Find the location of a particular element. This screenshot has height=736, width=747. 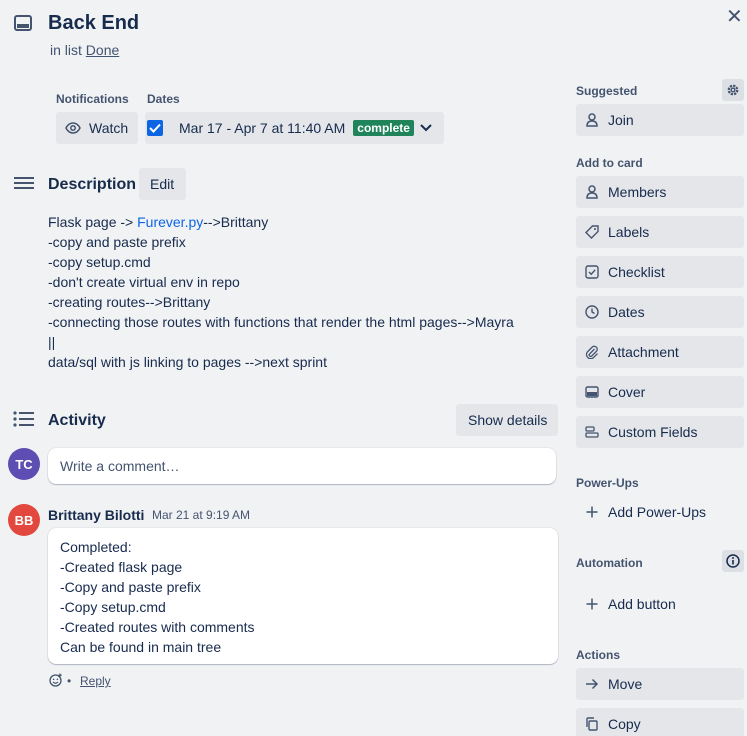

copy-label: Copy is located at coordinates (624, 724).